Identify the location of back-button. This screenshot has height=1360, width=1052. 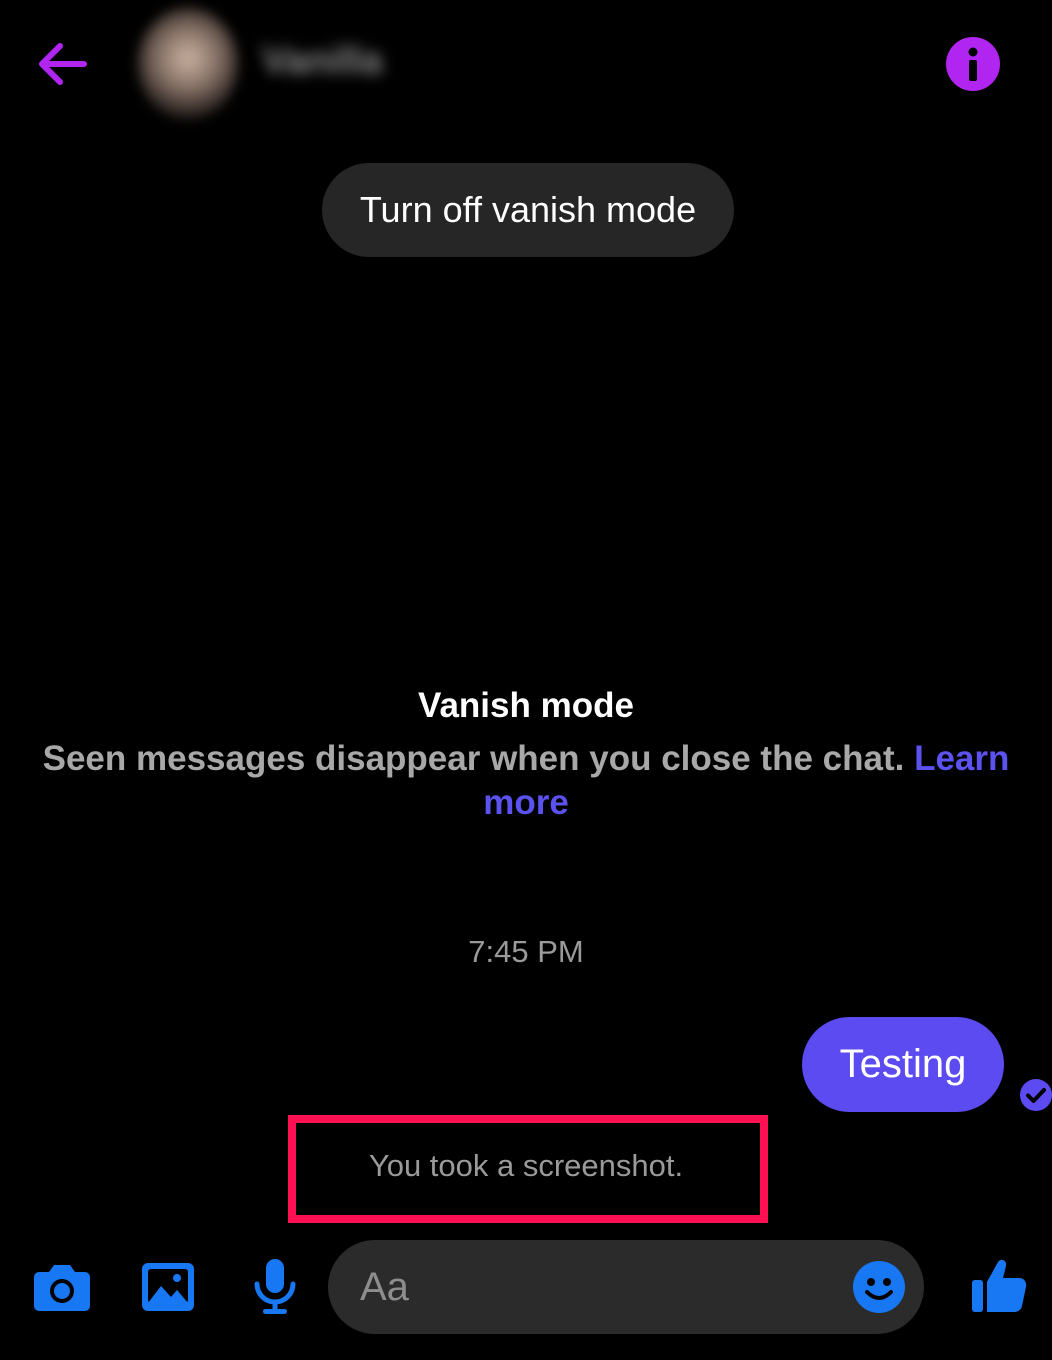
(62, 64).